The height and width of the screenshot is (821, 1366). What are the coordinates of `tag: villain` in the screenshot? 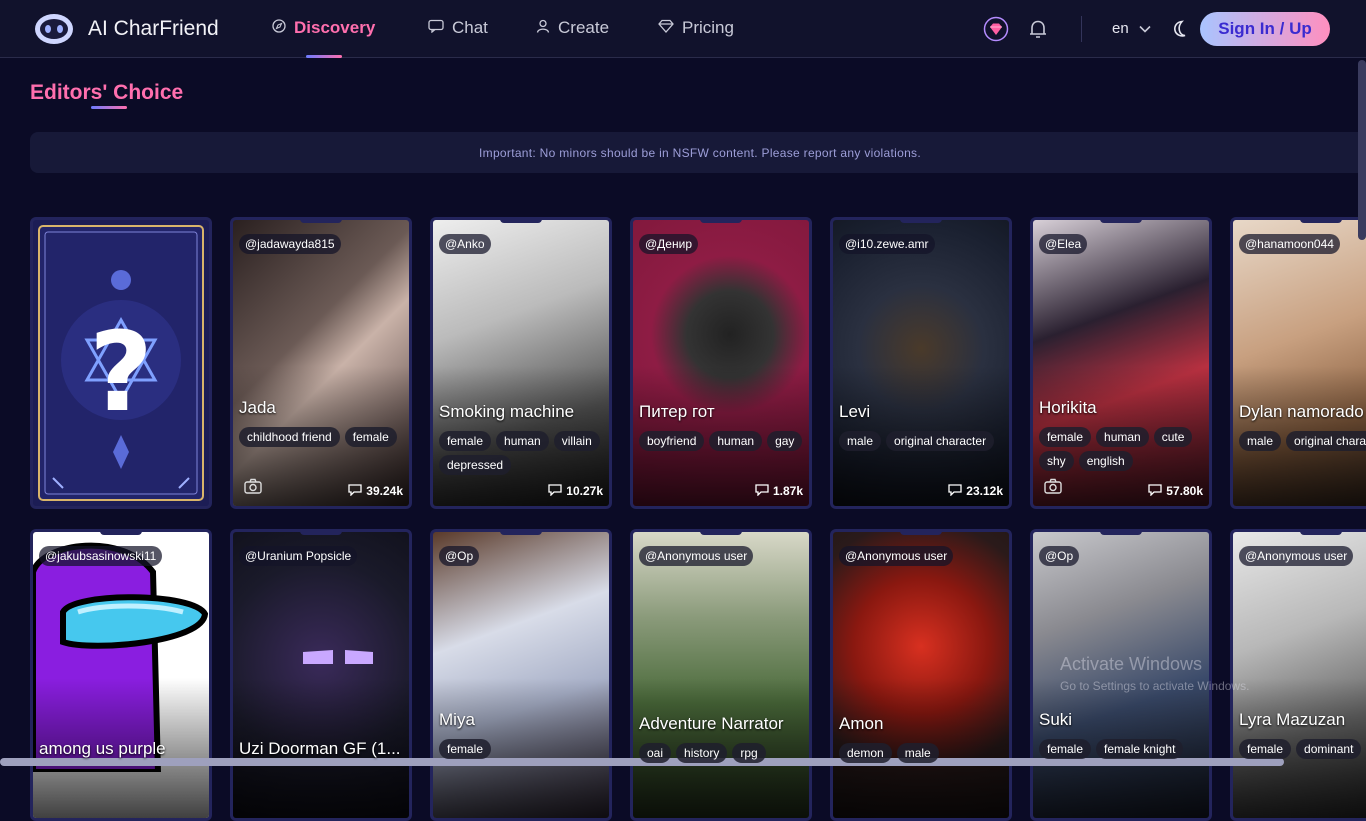 It's located at (576, 441).